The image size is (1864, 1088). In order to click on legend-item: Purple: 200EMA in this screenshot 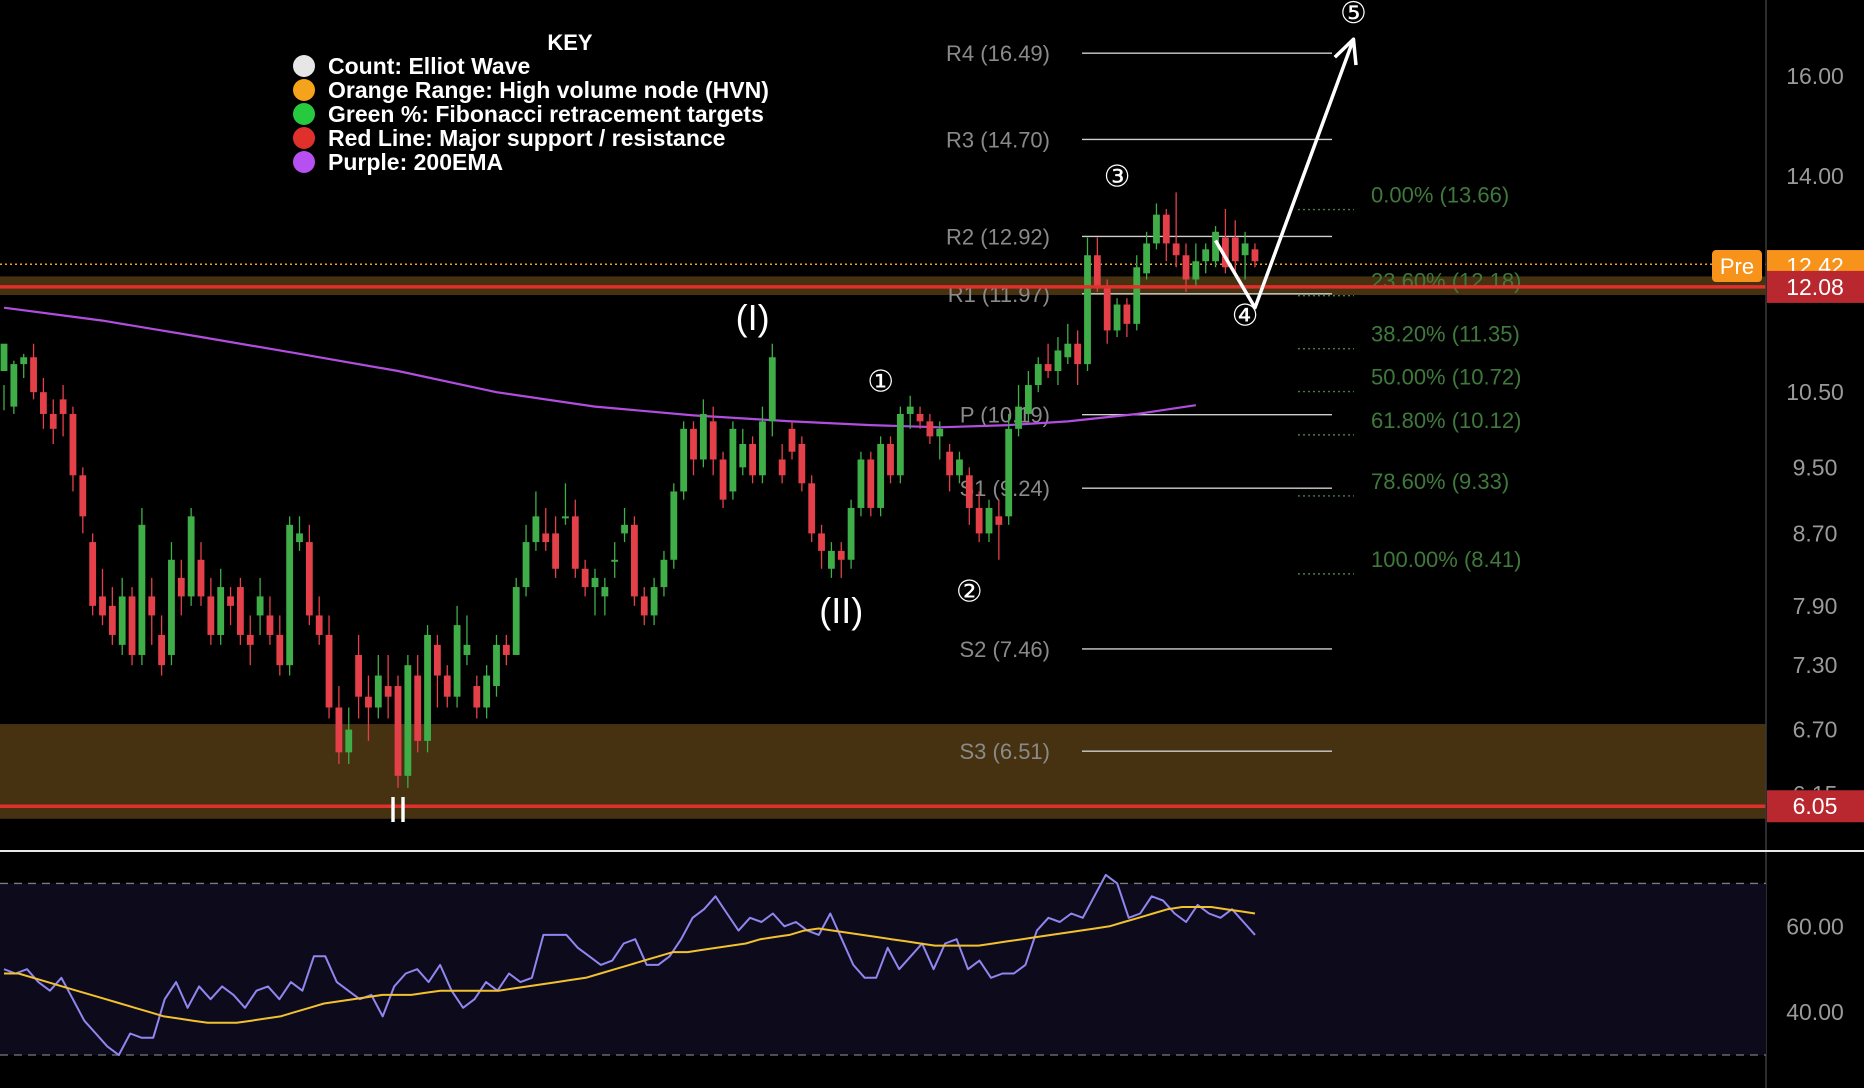, I will do `click(415, 162)`.